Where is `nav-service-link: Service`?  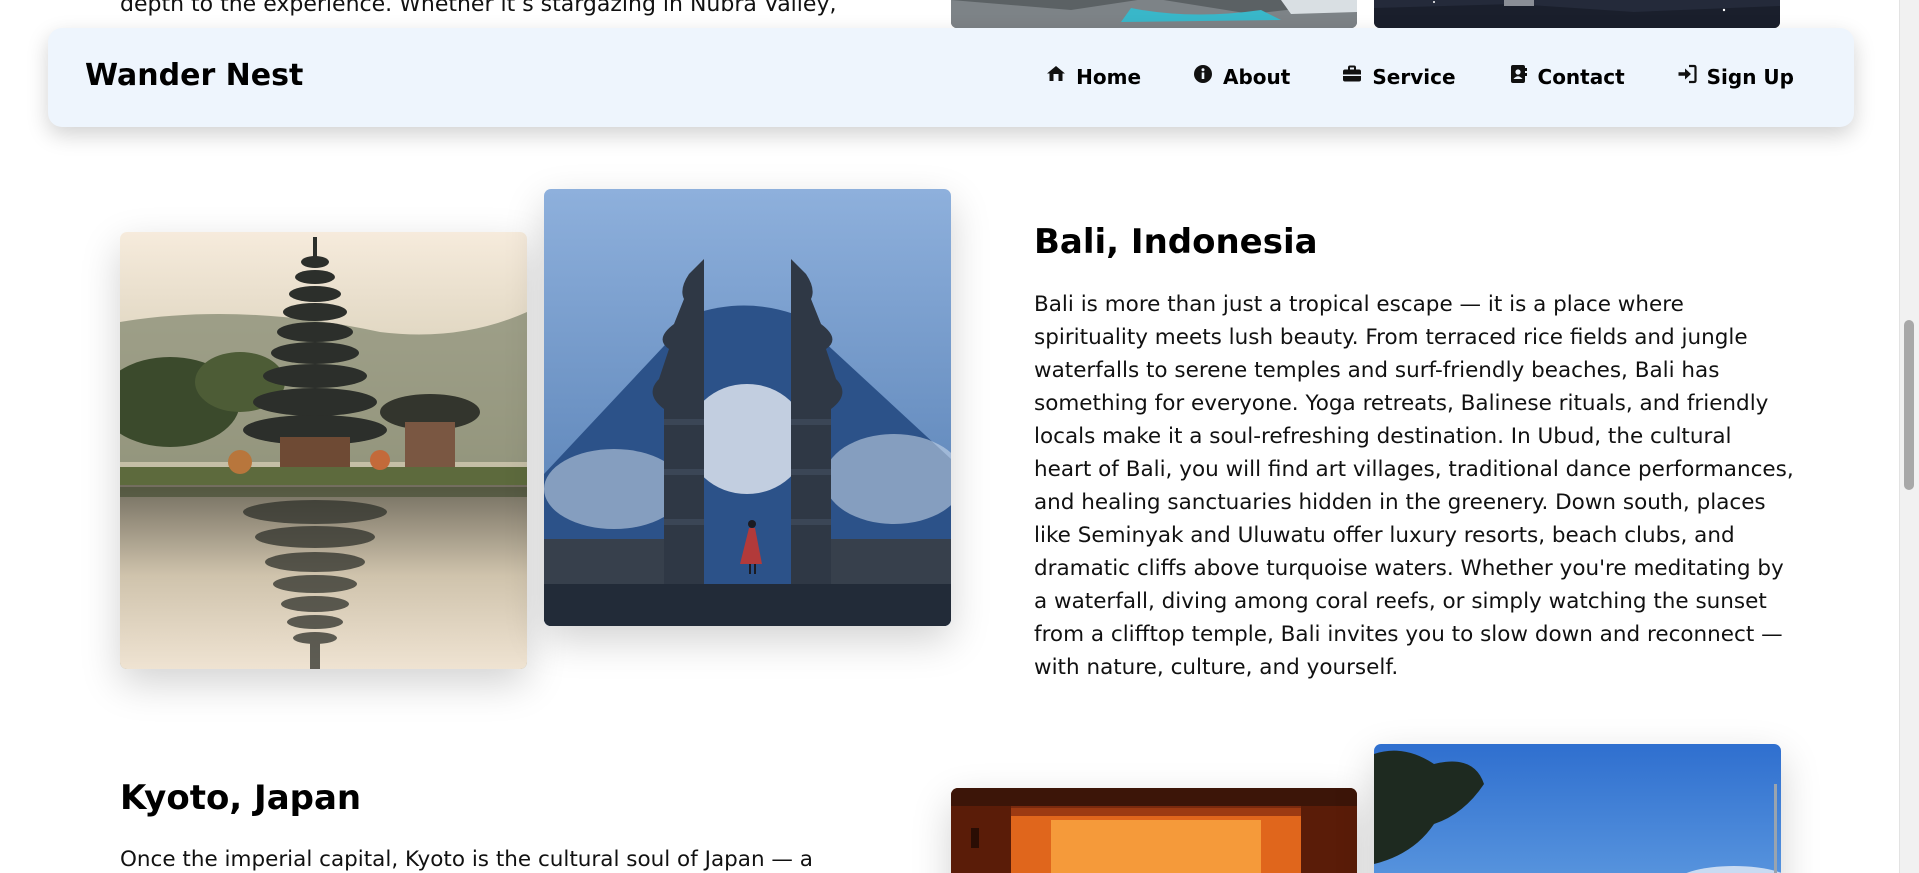 nav-service-link: Service is located at coordinates (1399, 76).